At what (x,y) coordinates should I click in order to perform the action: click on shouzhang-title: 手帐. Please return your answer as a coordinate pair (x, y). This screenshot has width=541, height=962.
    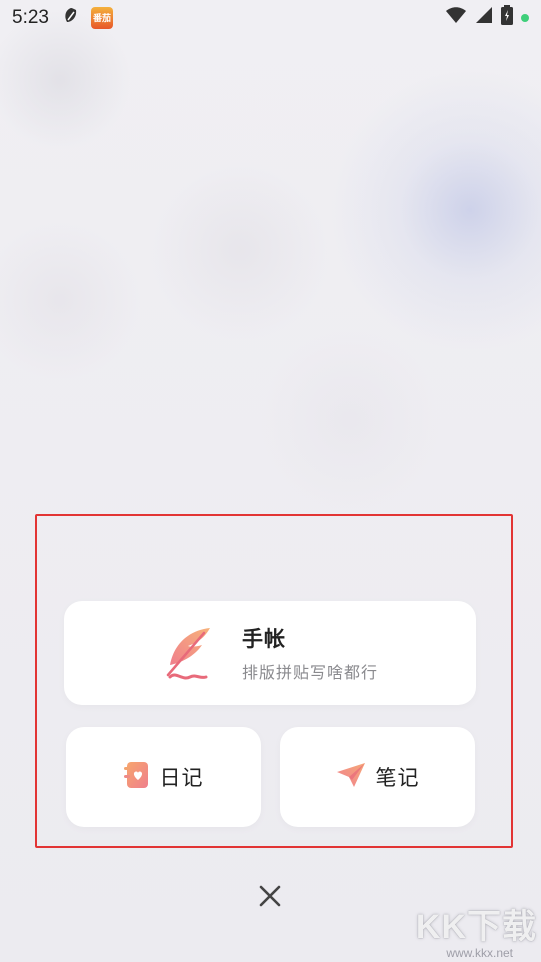
    Looking at the image, I should click on (264, 639).